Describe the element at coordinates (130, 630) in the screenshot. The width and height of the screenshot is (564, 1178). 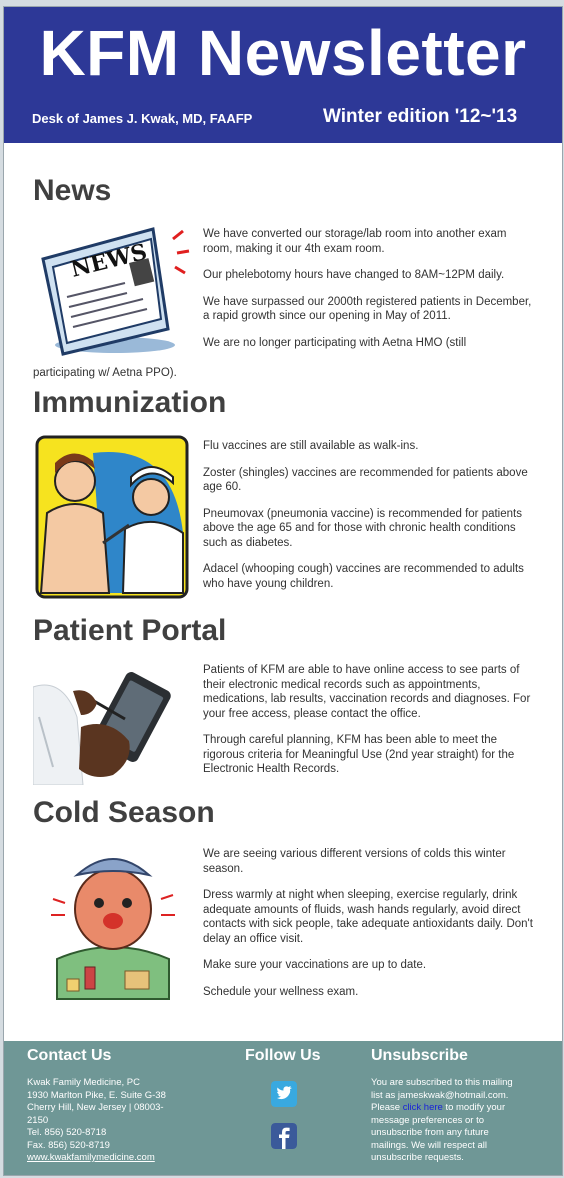
I see `section-title: Patient Portal` at that location.